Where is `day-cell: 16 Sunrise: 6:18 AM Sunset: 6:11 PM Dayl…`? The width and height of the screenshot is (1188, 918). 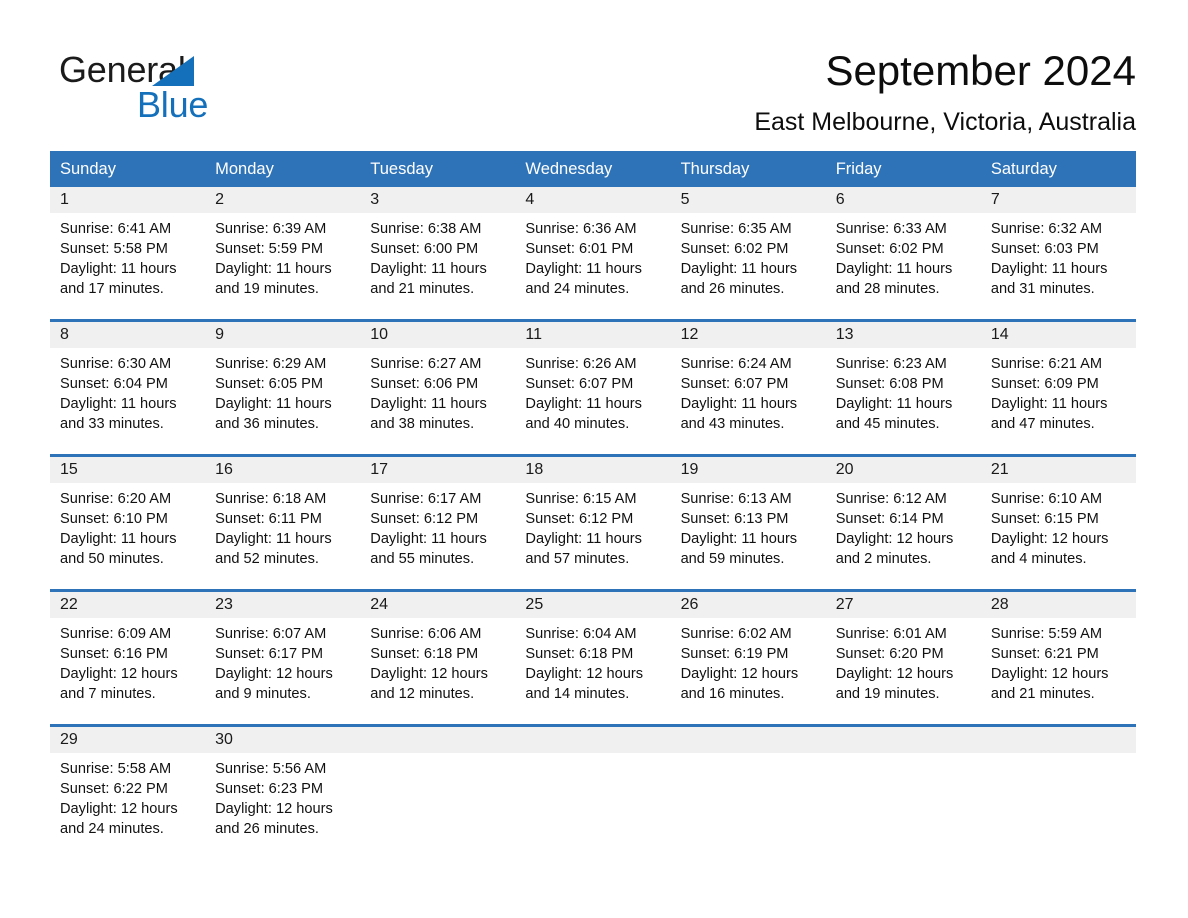
day-cell: 16 Sunrise: 6:18 AM Sunset: 6:11 PM Dayl… is located at coordinates (283, 523).